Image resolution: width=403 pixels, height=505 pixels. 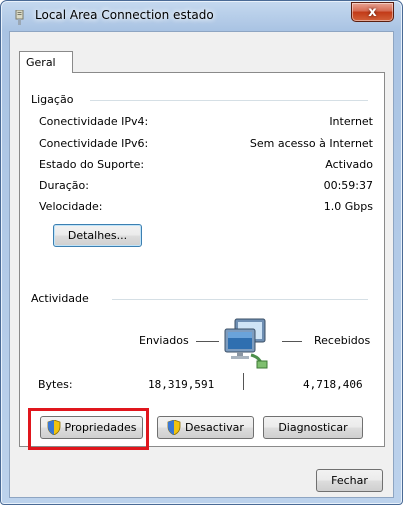 I want to click on received-label: Recebidos, so click(x=342, y=340).